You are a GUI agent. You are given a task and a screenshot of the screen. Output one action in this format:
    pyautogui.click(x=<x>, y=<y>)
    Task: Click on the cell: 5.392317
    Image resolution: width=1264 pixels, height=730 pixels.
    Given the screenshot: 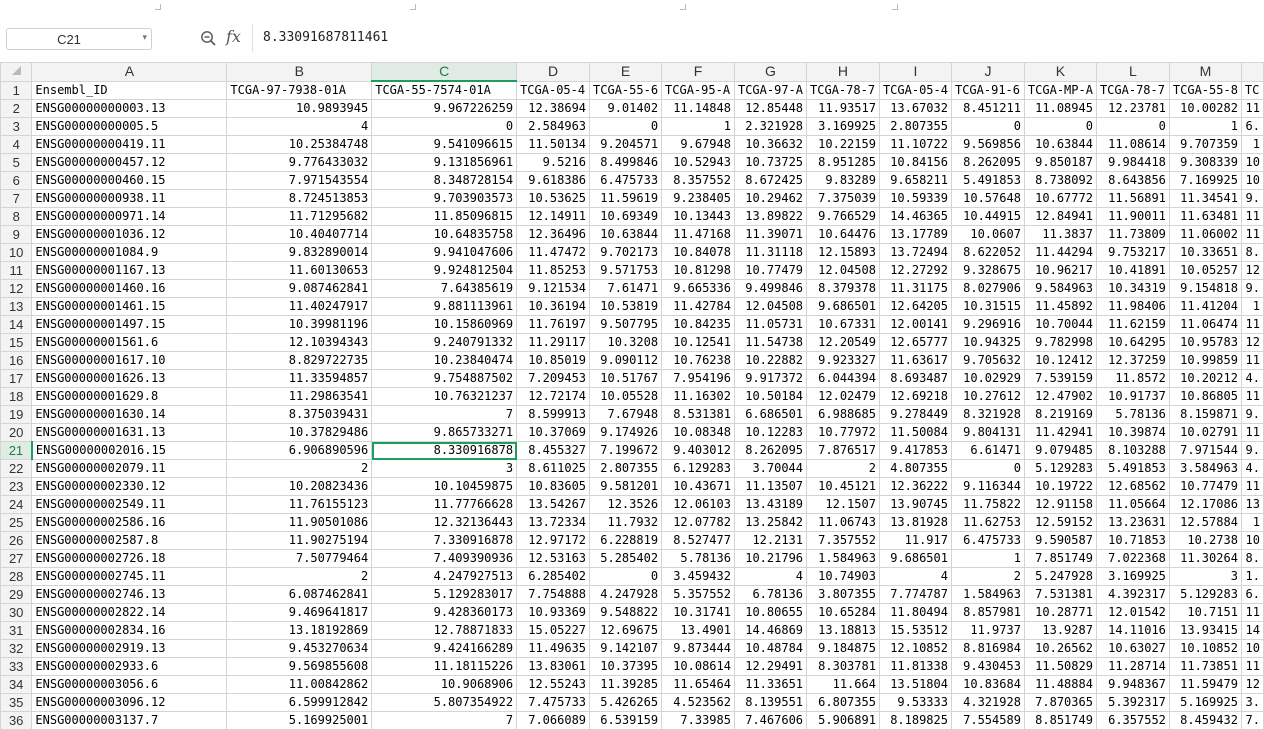 What is the action you would take?
    pyautogui.click(x=1132, y=702)
    